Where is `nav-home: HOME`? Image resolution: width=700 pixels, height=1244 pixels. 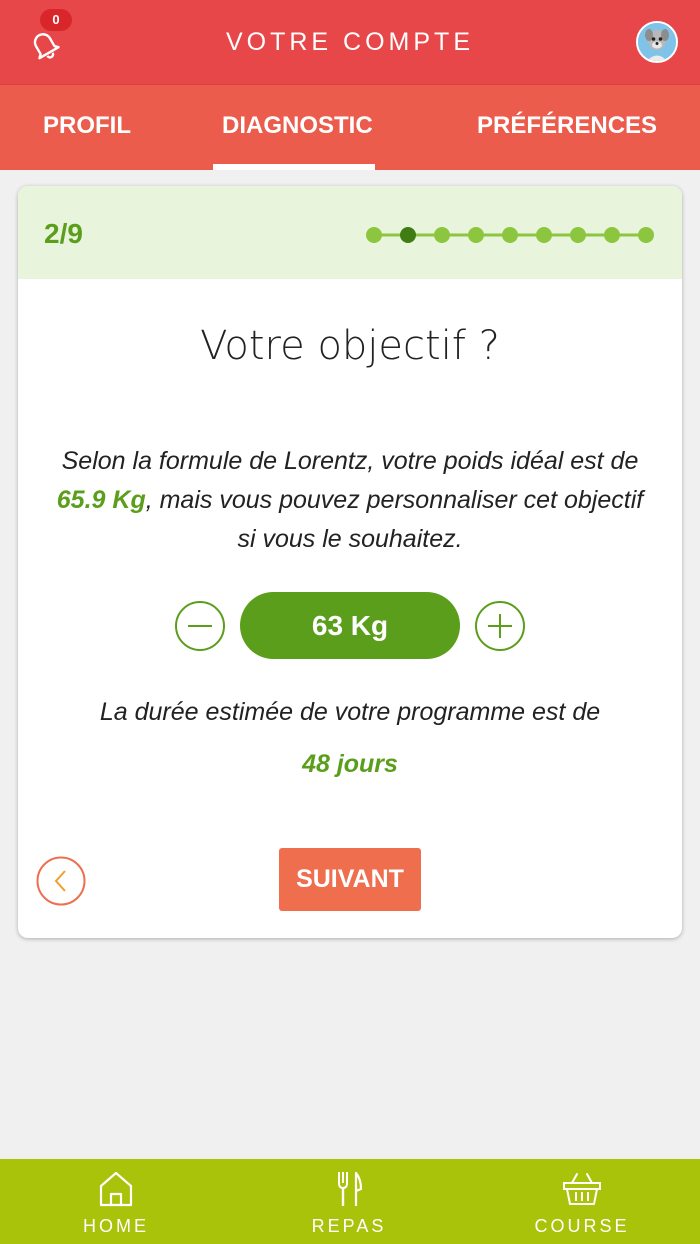
nav-home: HOME is located at coordinates (116, 1201).